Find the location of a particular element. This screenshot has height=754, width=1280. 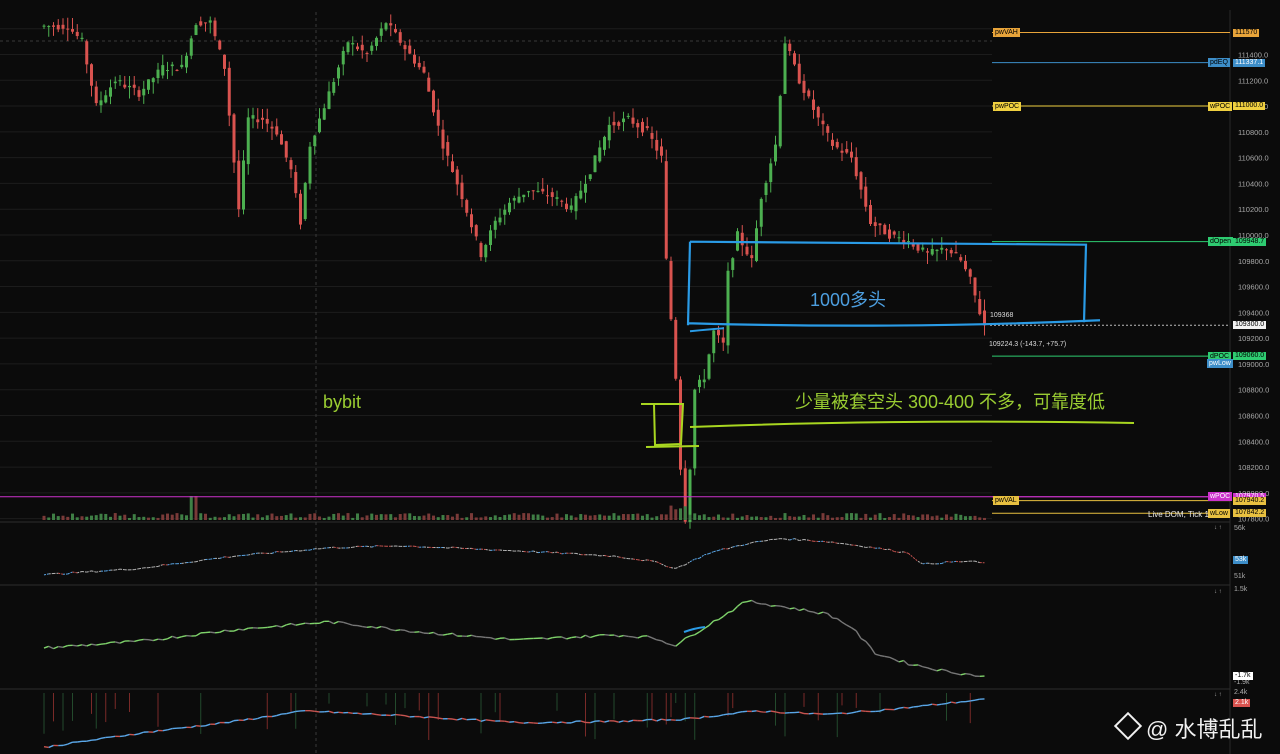

price-level-value: 107940.2 is located at coordinates (1250, 500).